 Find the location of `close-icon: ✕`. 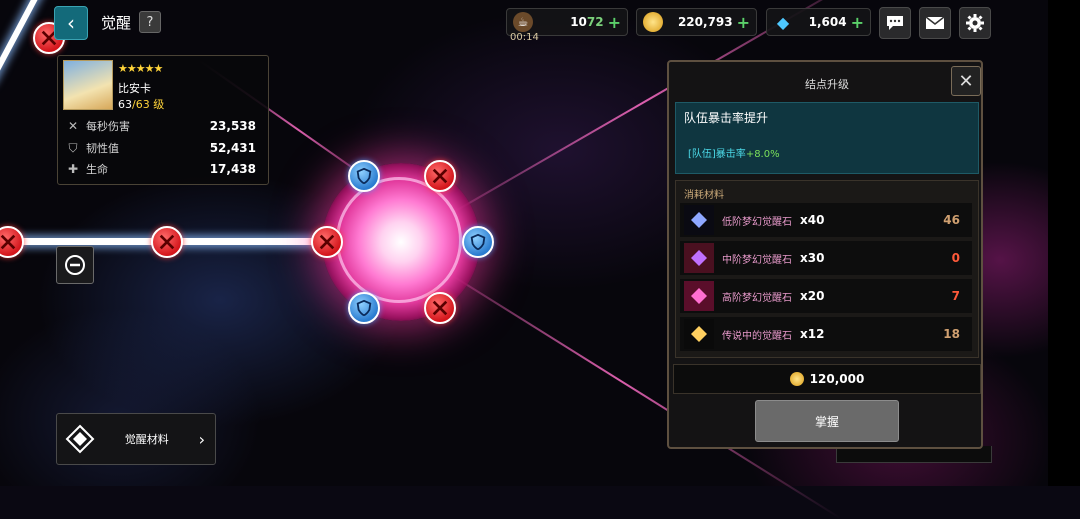

close-icon: ✕ is located at coordinates (966, 81).